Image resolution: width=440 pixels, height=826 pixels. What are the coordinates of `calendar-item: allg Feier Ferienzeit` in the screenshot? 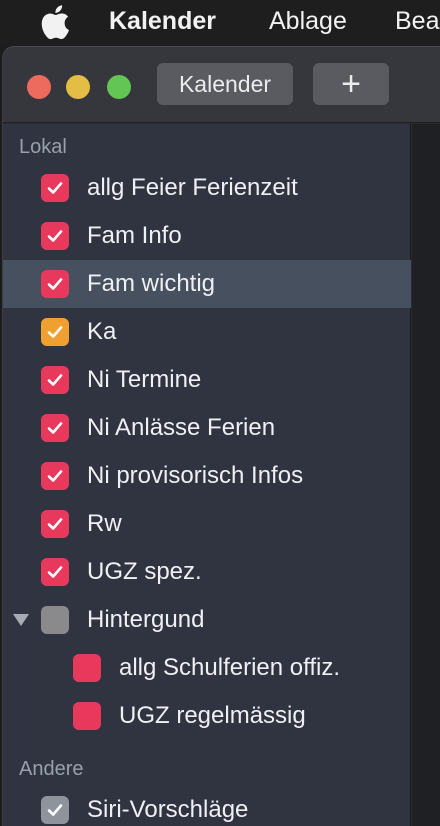 It's located at (207, 188).